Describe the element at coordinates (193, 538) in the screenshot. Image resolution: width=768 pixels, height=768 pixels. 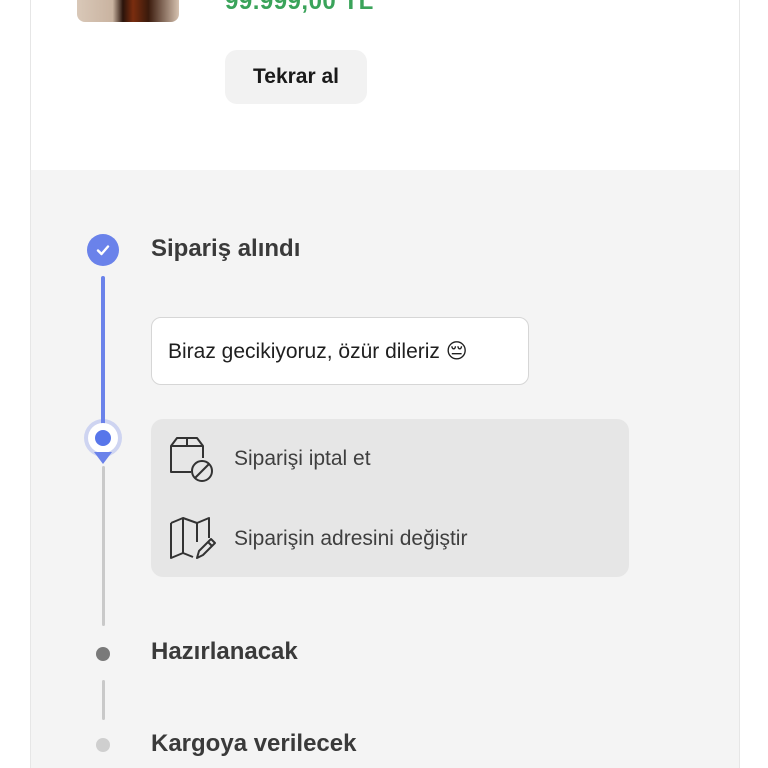
I see `map-edit-icon` at that location.